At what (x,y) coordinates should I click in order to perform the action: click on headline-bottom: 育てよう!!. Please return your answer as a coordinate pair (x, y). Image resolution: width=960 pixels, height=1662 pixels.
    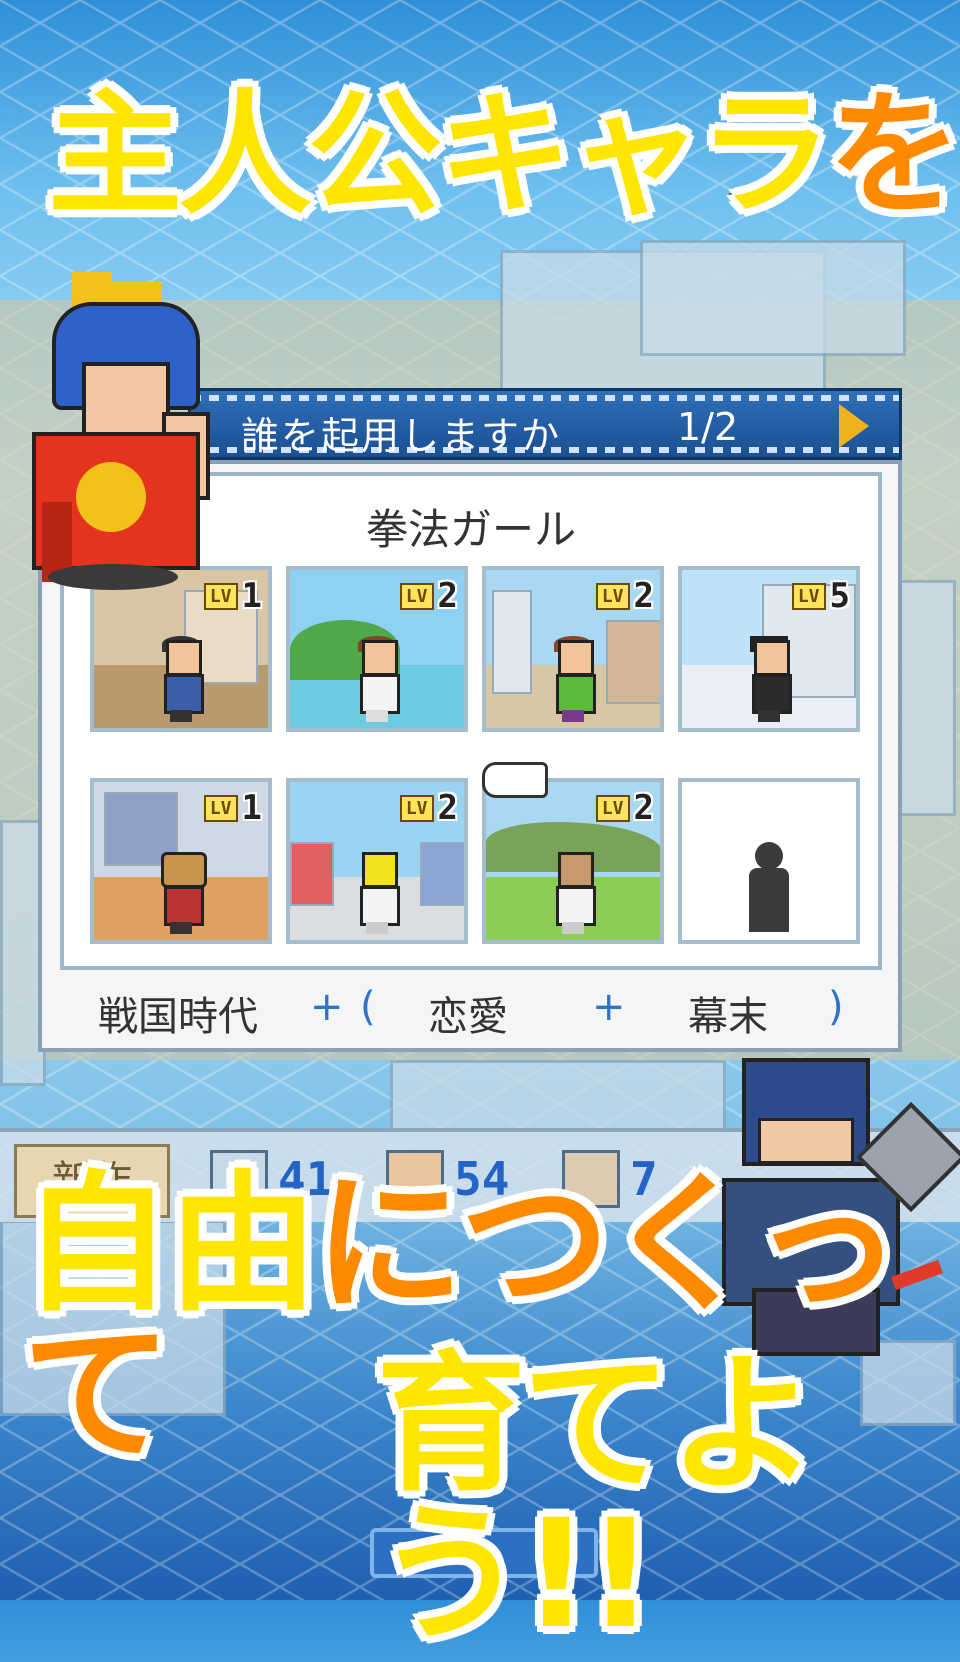
    Looking at the image, I should click on (666, 1500).